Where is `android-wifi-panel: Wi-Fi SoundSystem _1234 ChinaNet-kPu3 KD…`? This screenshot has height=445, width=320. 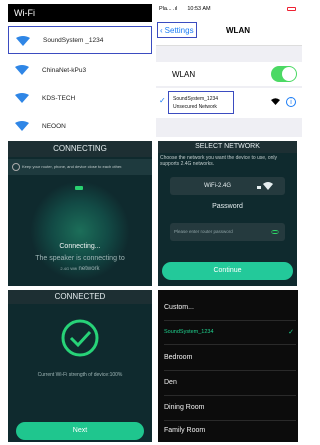 android-wifi-panel: Wi-Fi SoundSystem _1234 ChinaNet-kPu3 KD… is located at coordinates (80, 70).